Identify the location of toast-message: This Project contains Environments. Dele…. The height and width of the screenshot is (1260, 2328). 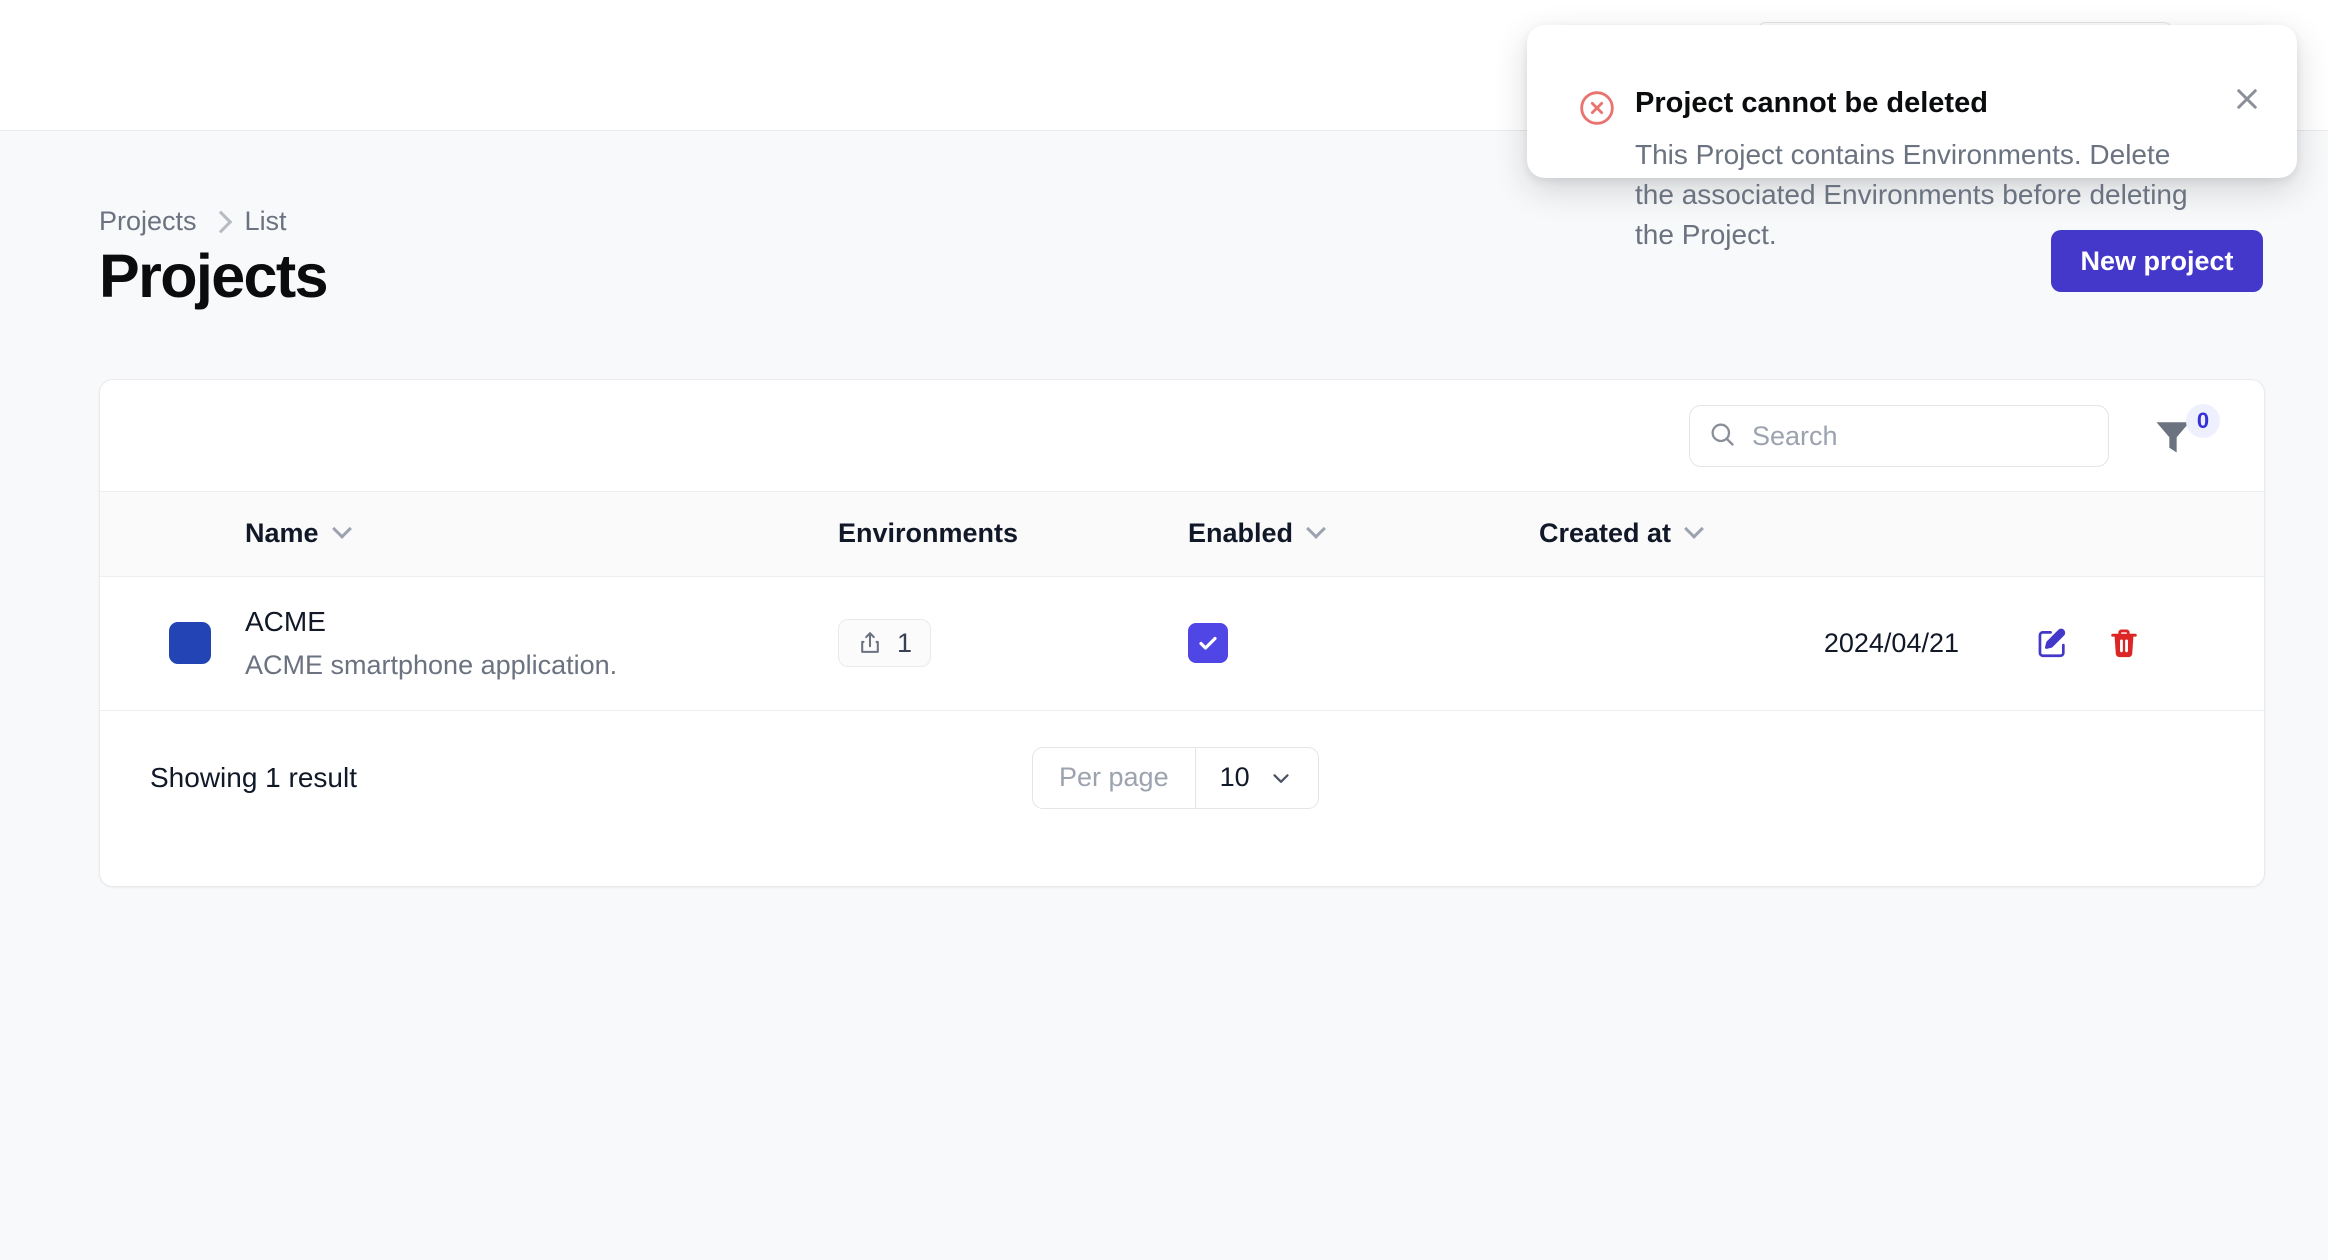
(1911, 194).